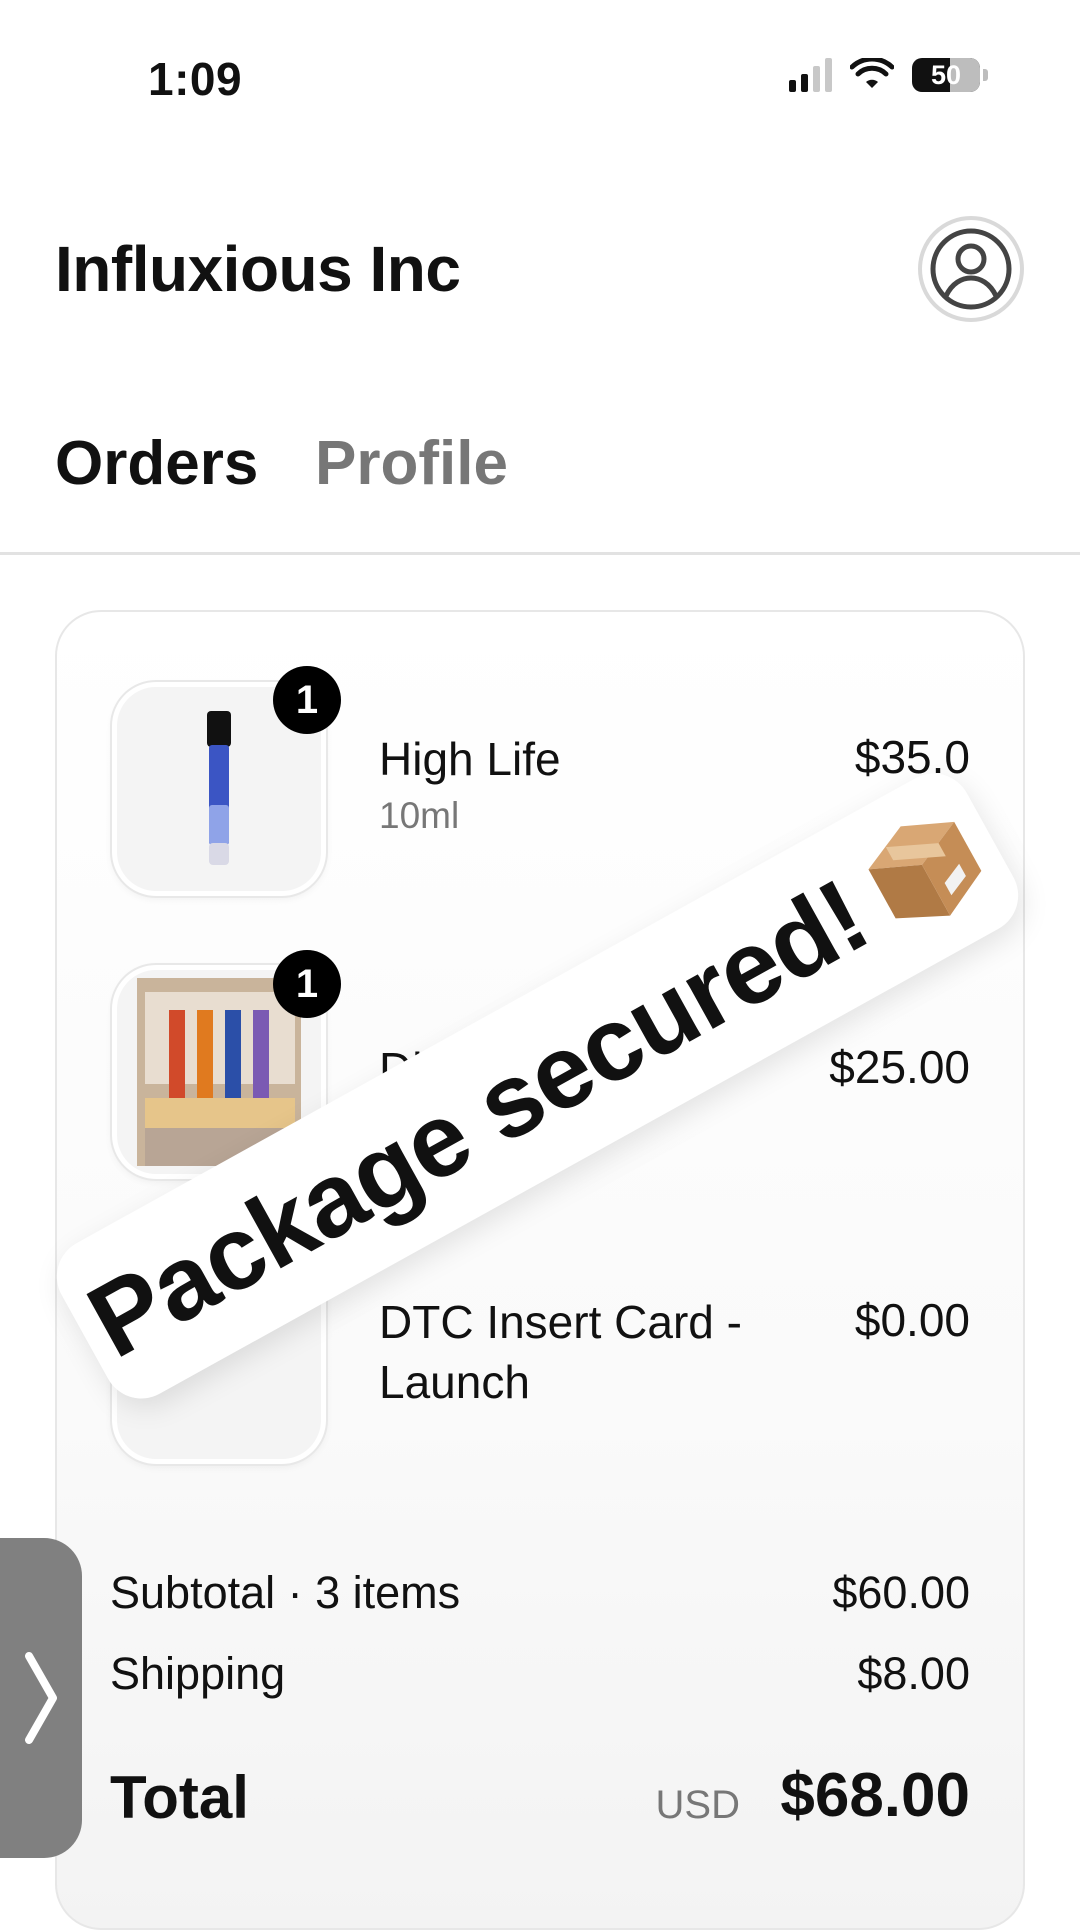  I want to click on cellular-signal-icon, so click(810, 75).